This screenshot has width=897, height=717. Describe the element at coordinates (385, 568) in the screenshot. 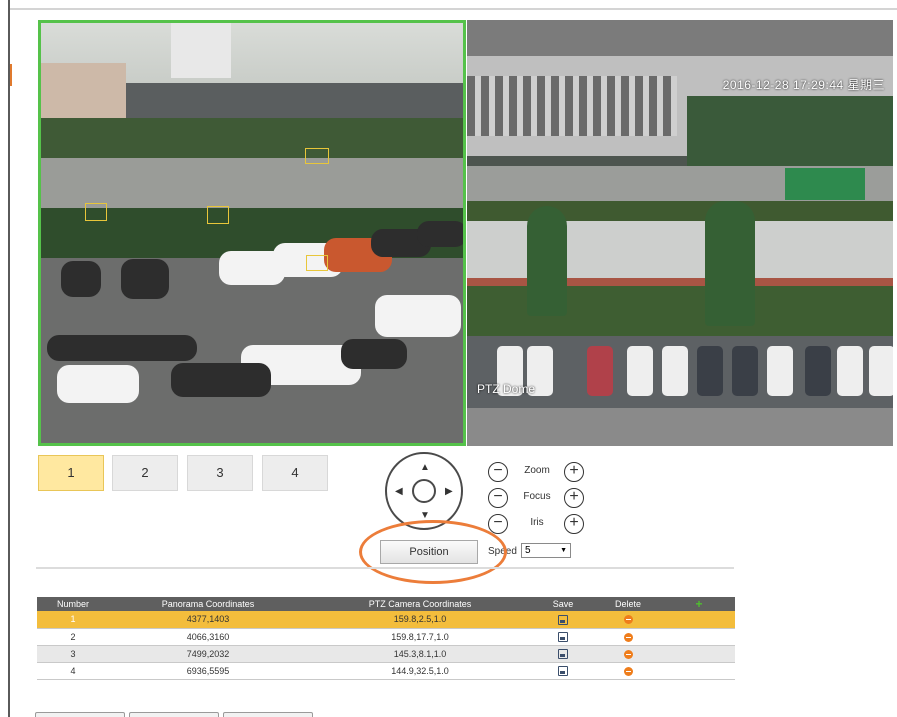

I see `section-divider` at that location.